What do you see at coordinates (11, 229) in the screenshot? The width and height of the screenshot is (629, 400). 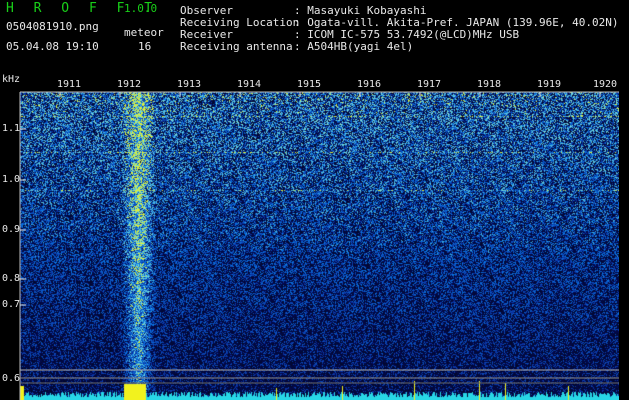 I see `y-tick-label: 0.9` at bounding box center [11, 229].